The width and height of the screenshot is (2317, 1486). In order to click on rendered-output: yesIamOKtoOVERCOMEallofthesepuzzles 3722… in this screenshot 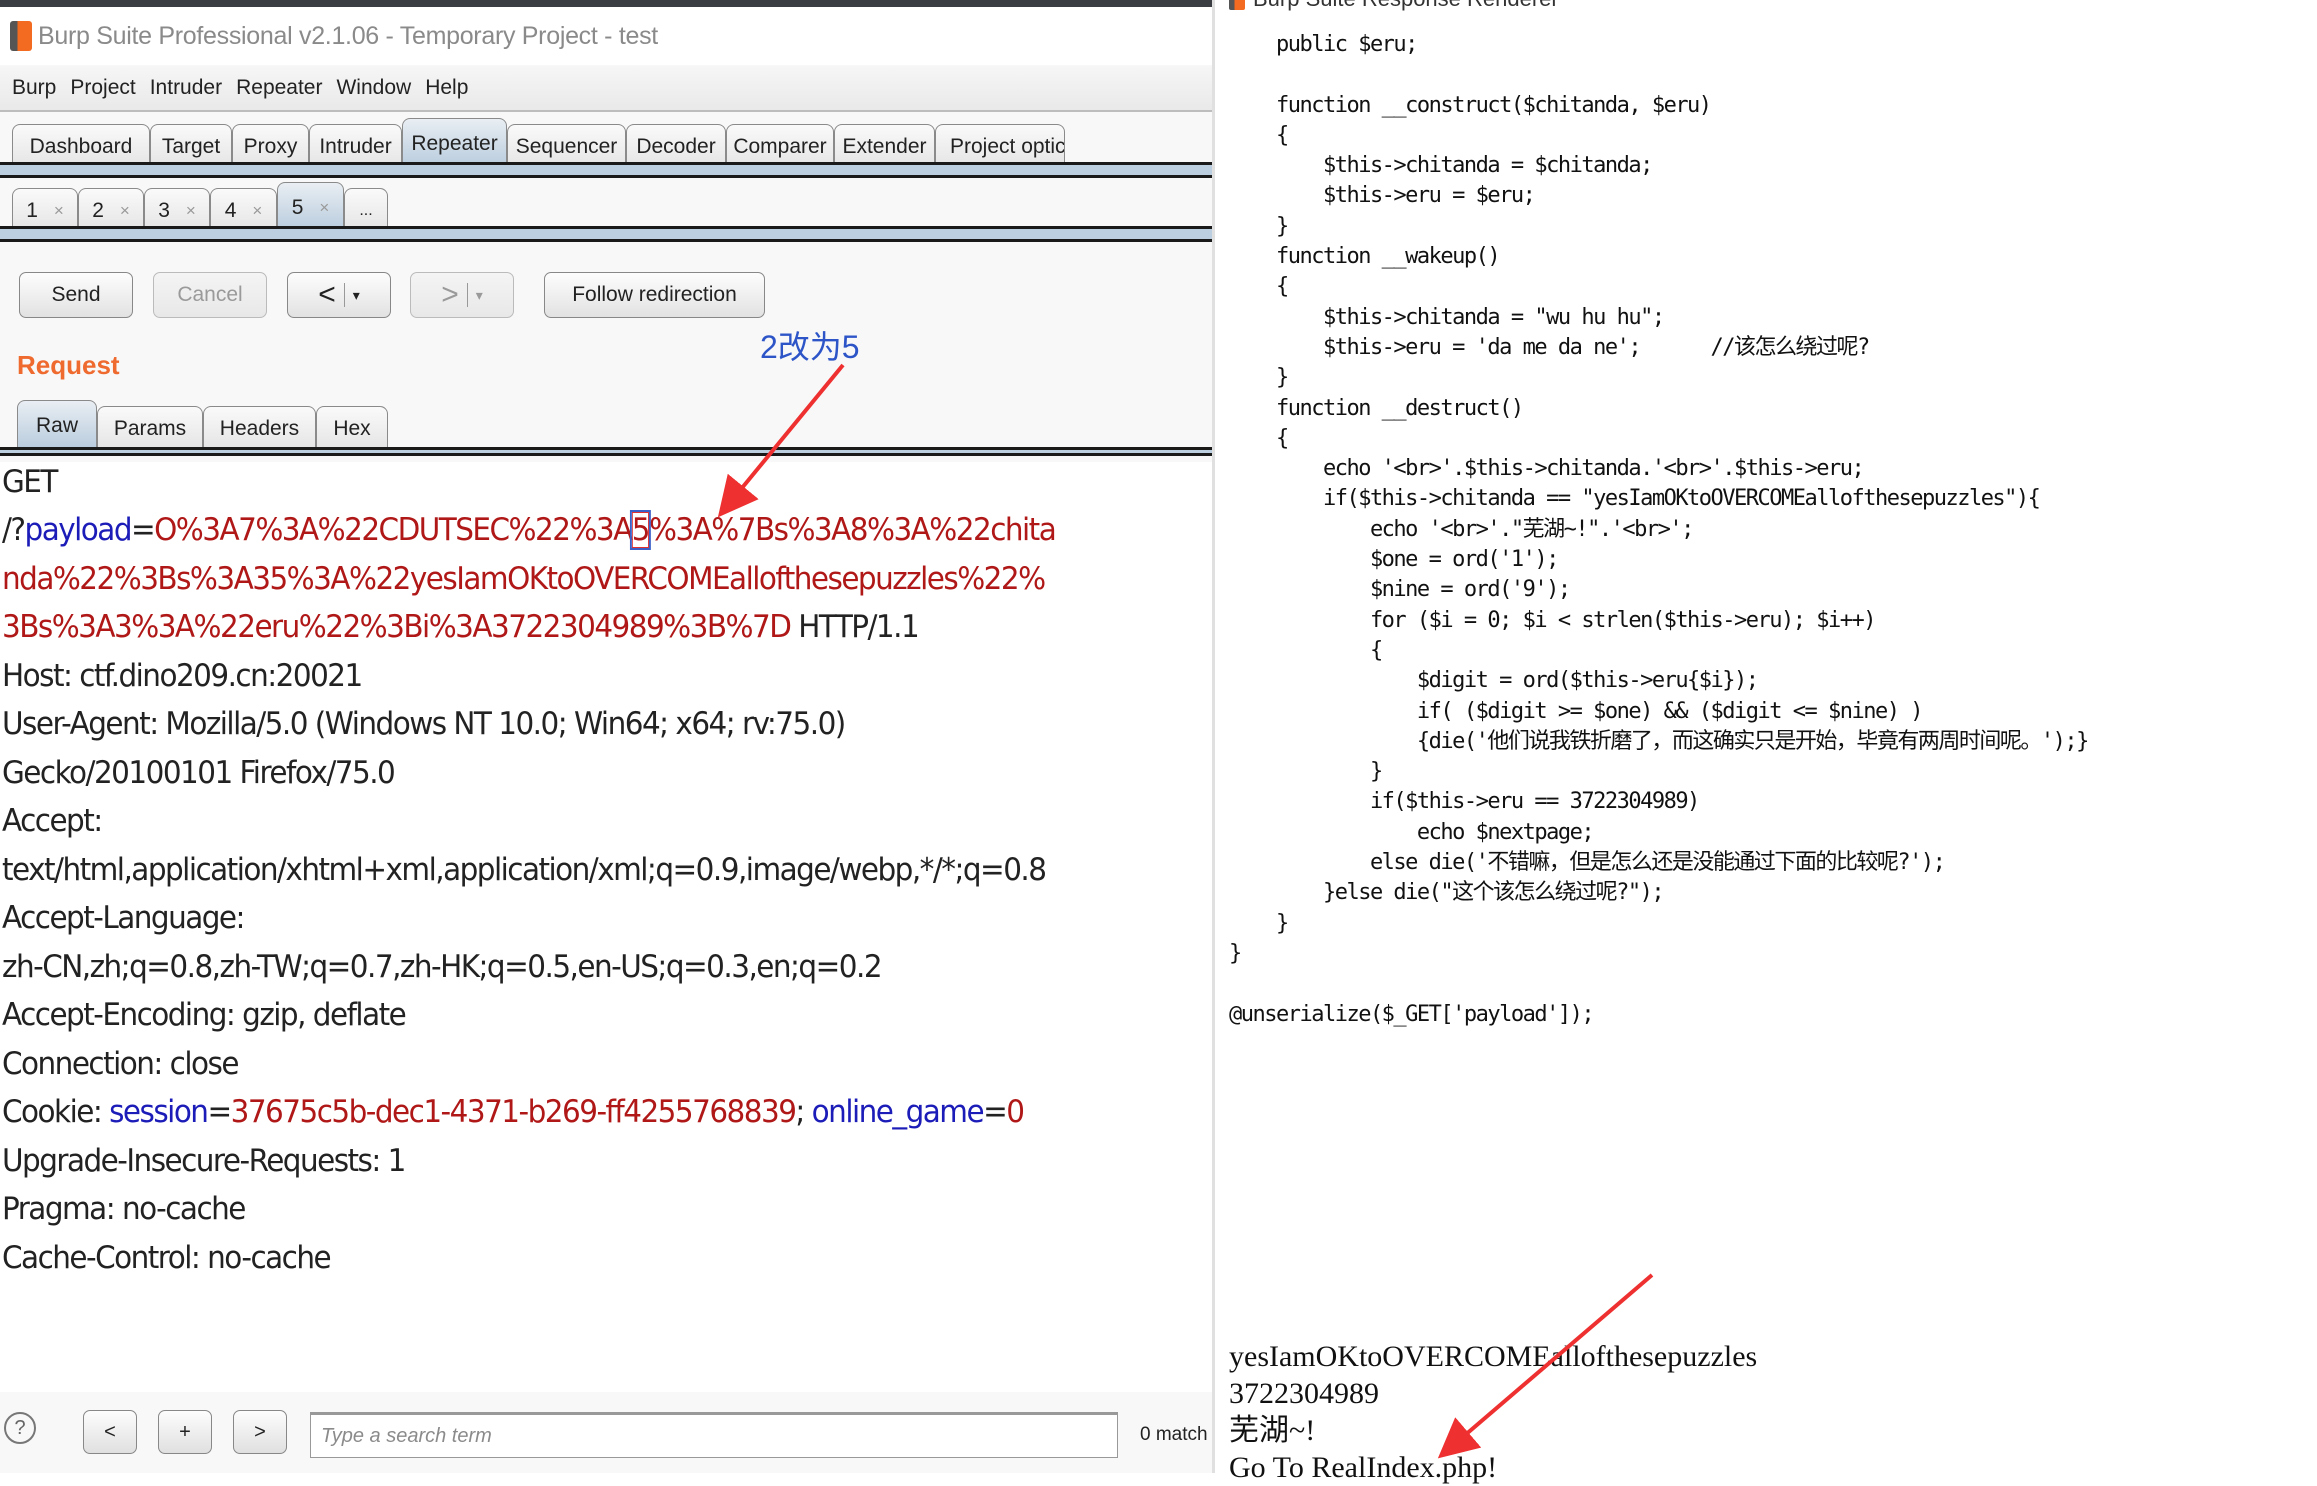, I will do `click(1493, 1412)`.